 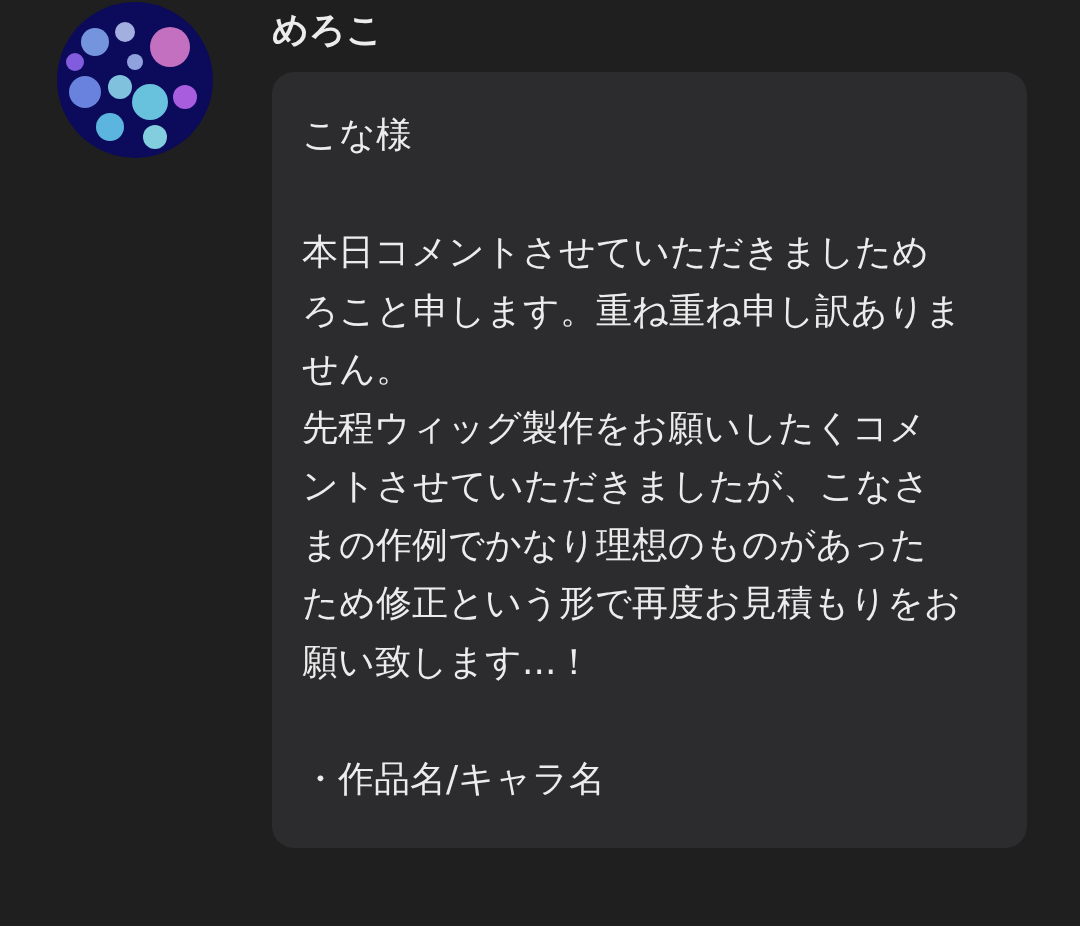 What do you see at coordinates (454, 778) in the screenshot?
I see `message-text: ・作品名/キャラ名` at bounding box center [454, 778].